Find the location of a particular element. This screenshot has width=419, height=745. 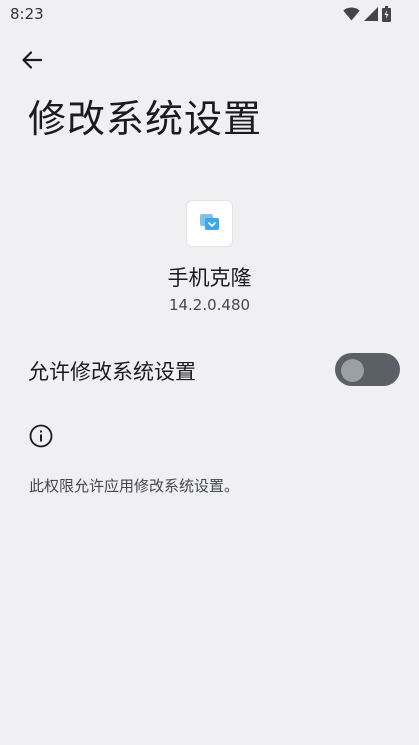

app-version: 14.2.0.480 is located at coordinates (209, 305).